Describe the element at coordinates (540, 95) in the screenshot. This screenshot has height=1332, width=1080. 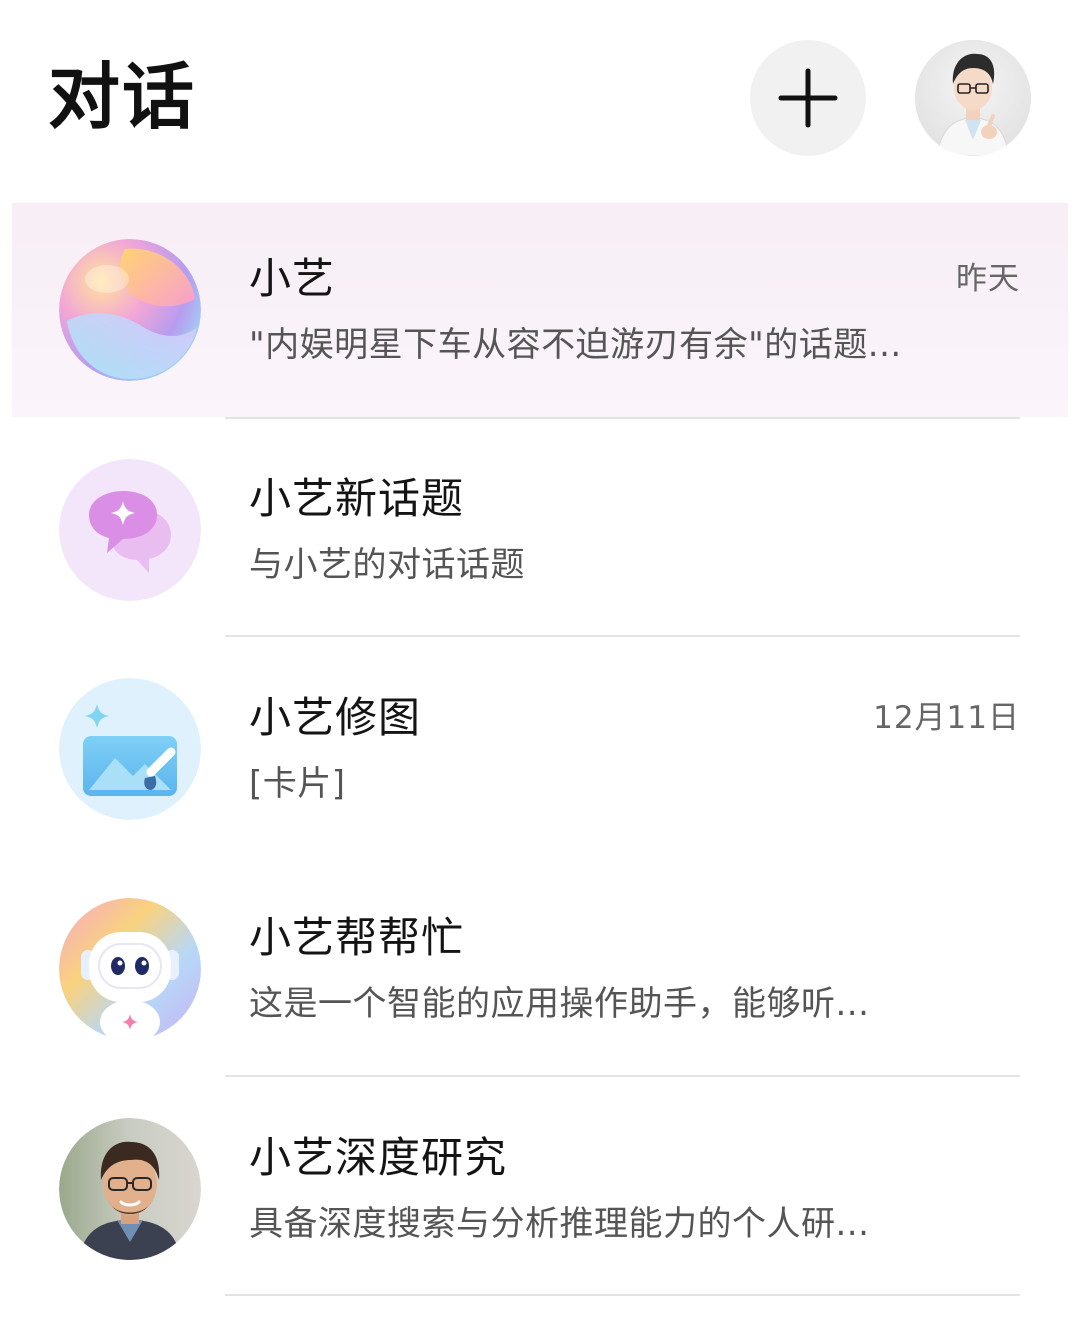
I see `header: 对话` at that location.